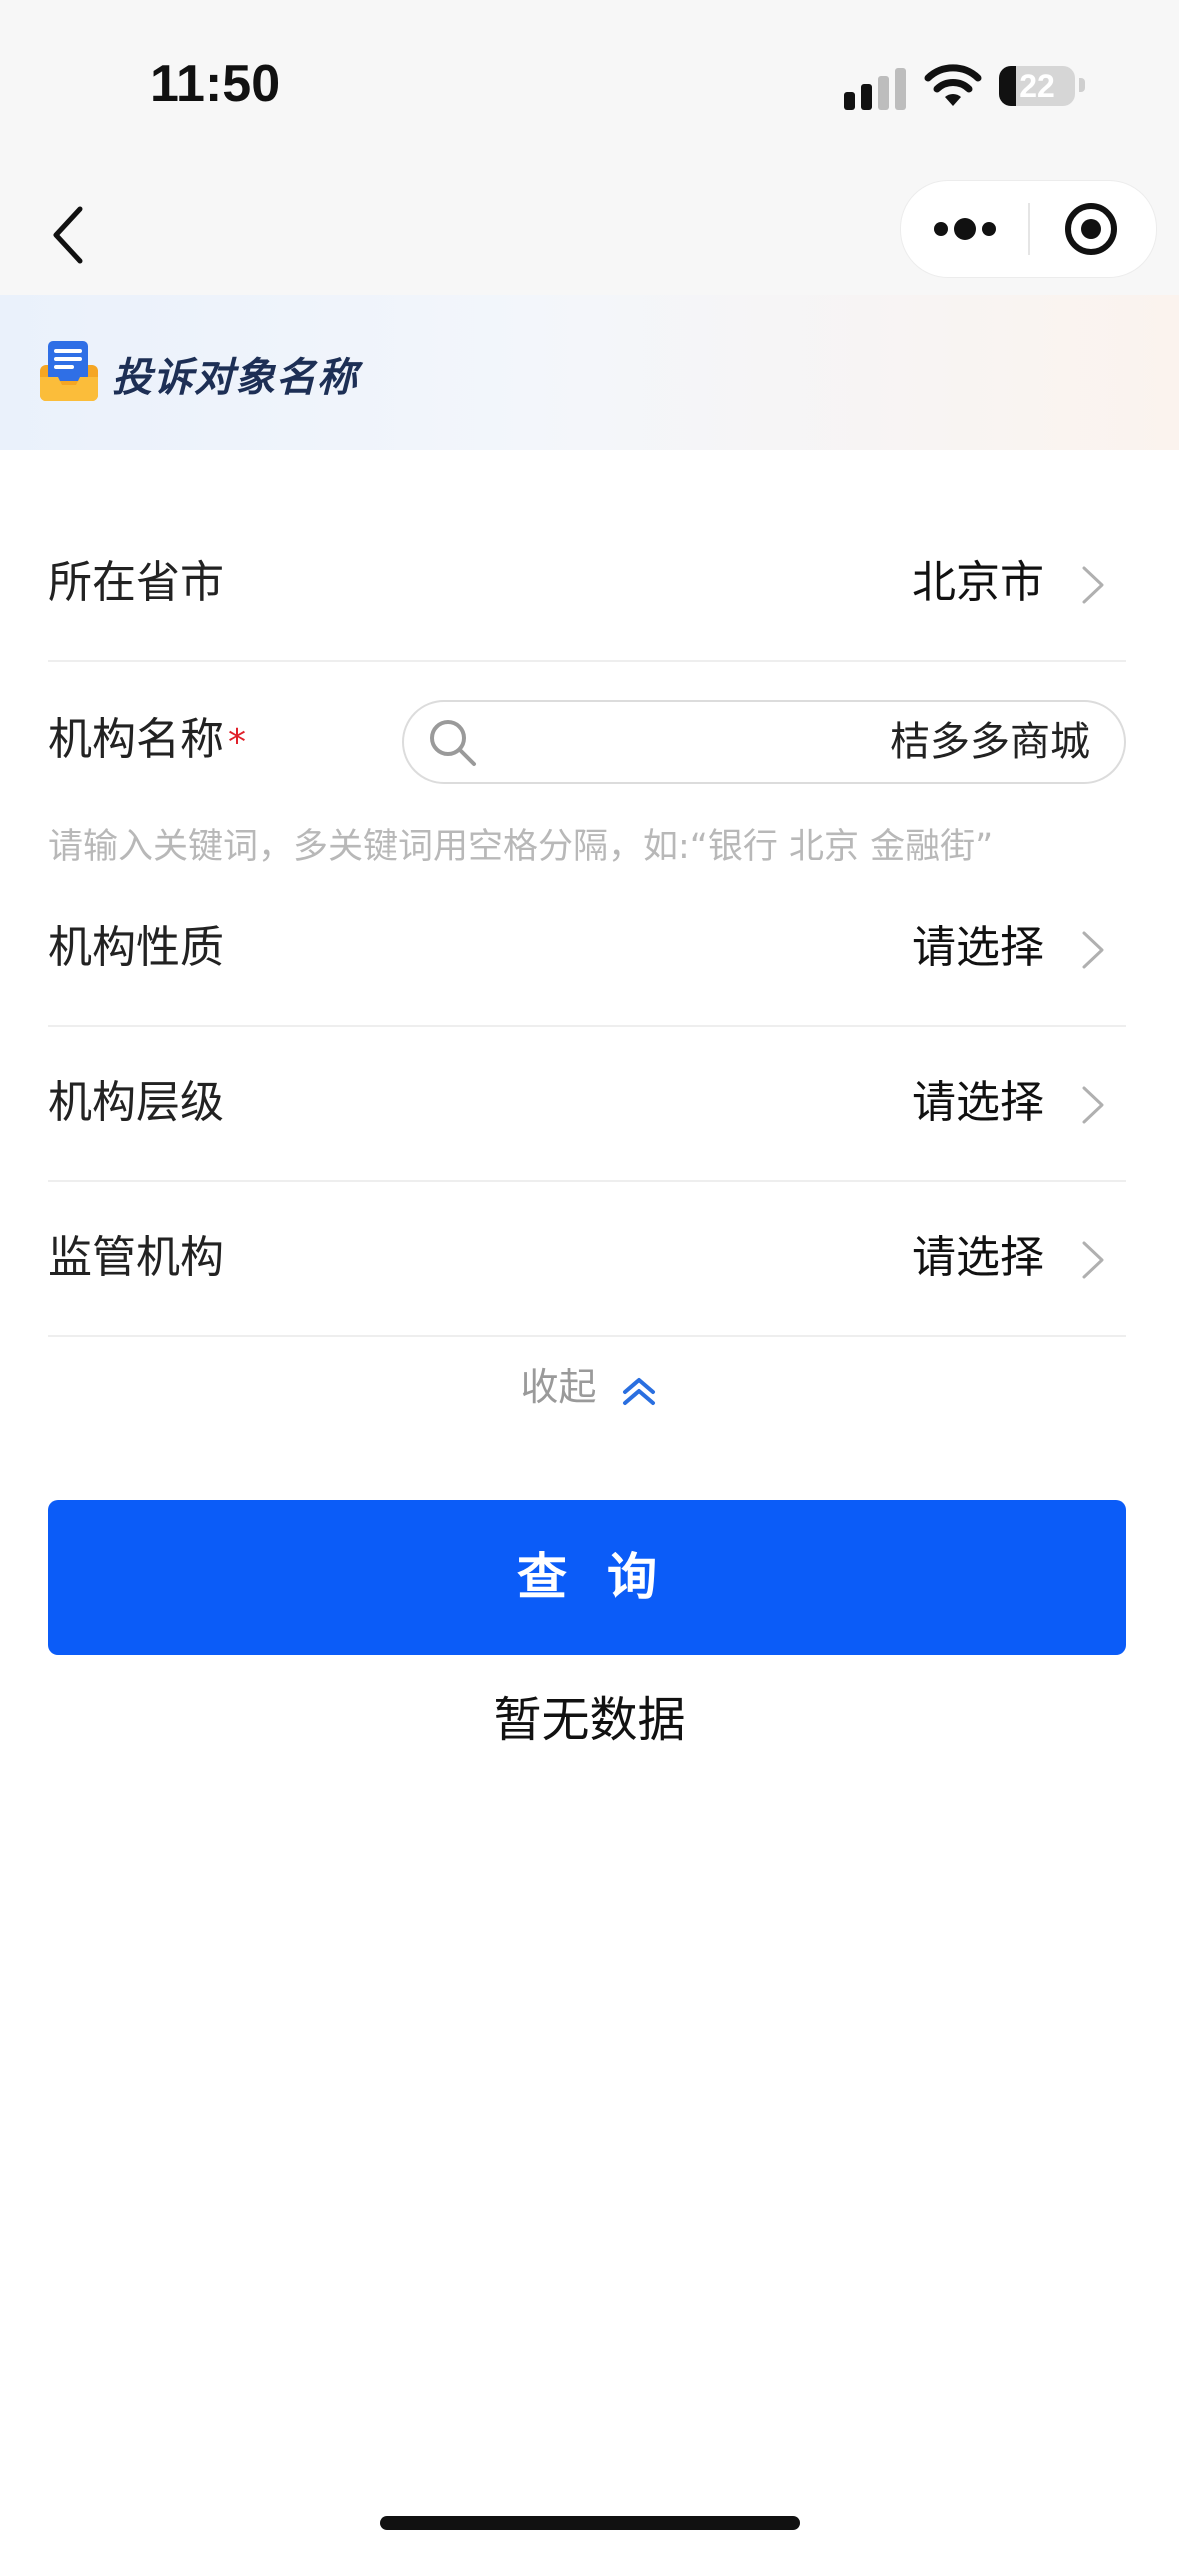 Image resolution: width=1179 pixels, height=2556 pixels. I want to click on banner-title: 投诉对象名称, so click(235, 377).